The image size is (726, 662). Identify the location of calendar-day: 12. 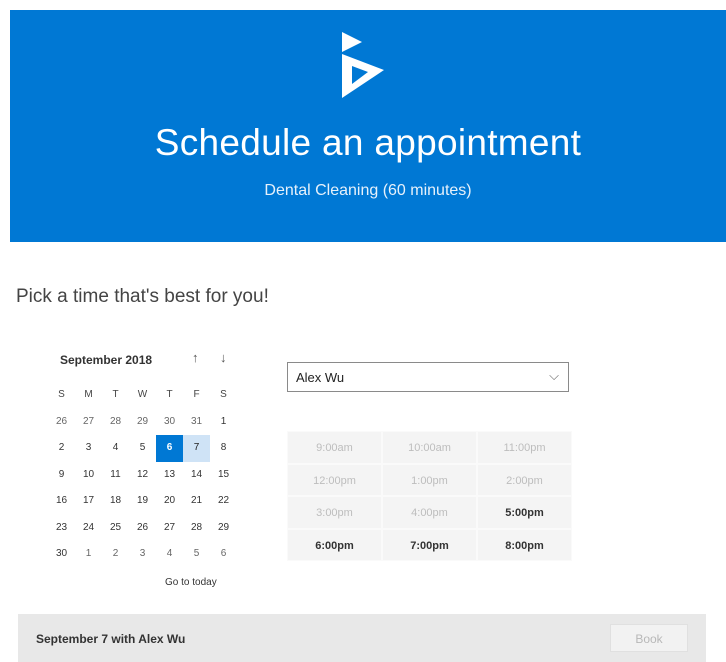
(142, 475).